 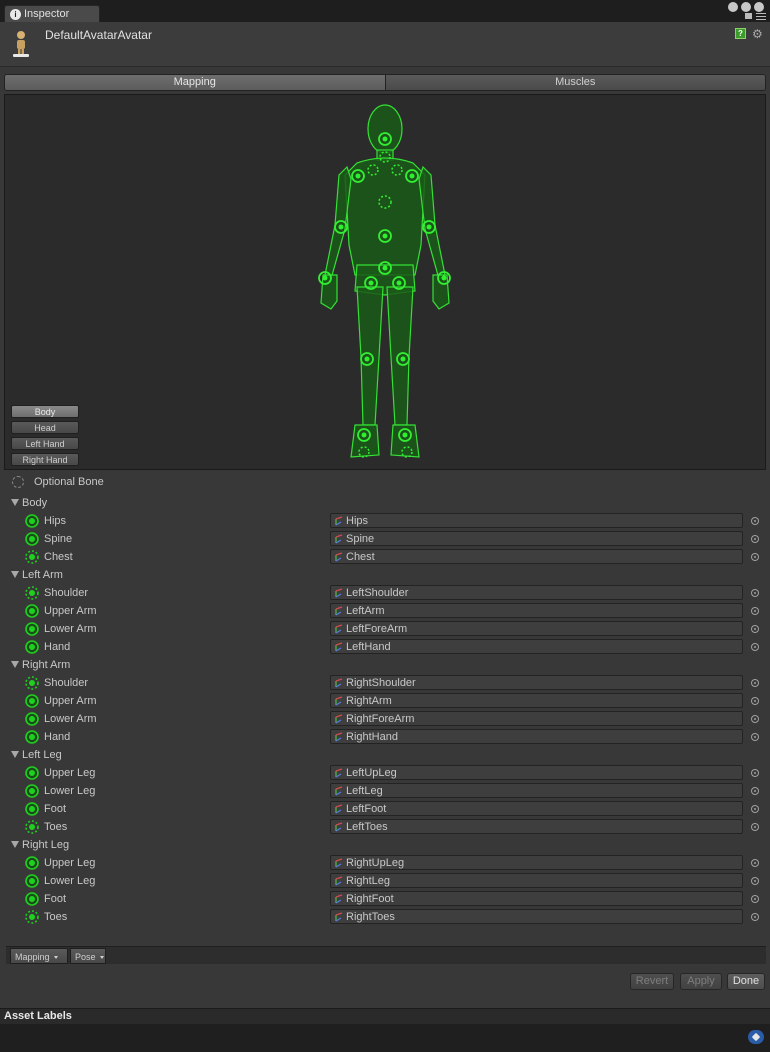 I want to click on bone-row: Chest Chest, so click(x=385, y=557).